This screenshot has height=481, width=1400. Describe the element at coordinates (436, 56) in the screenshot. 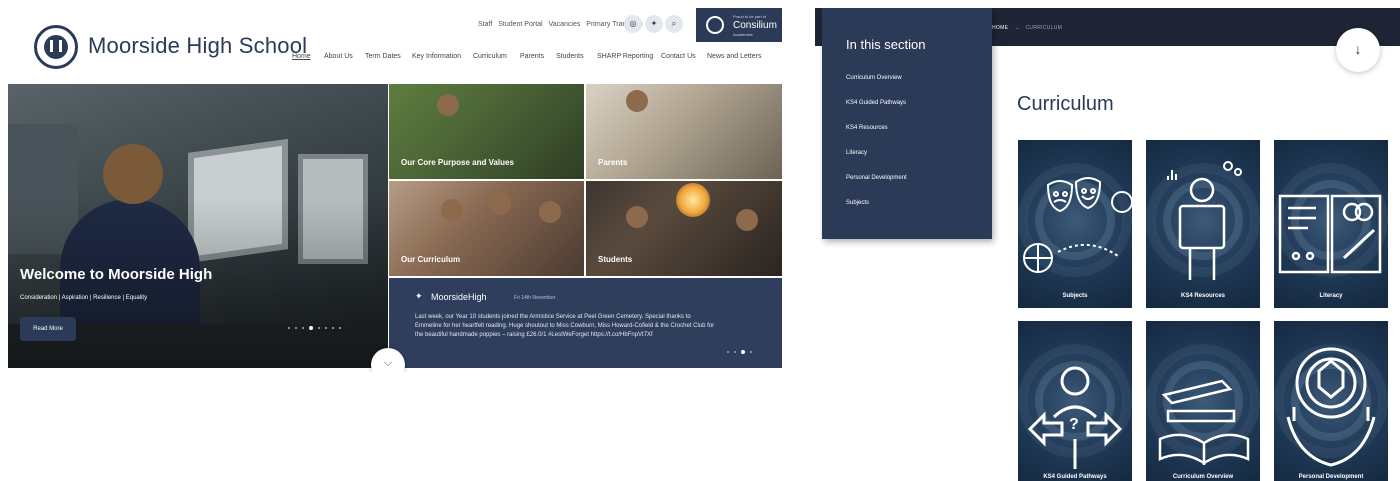

I see `nav-key-information: Key Information` at that location.